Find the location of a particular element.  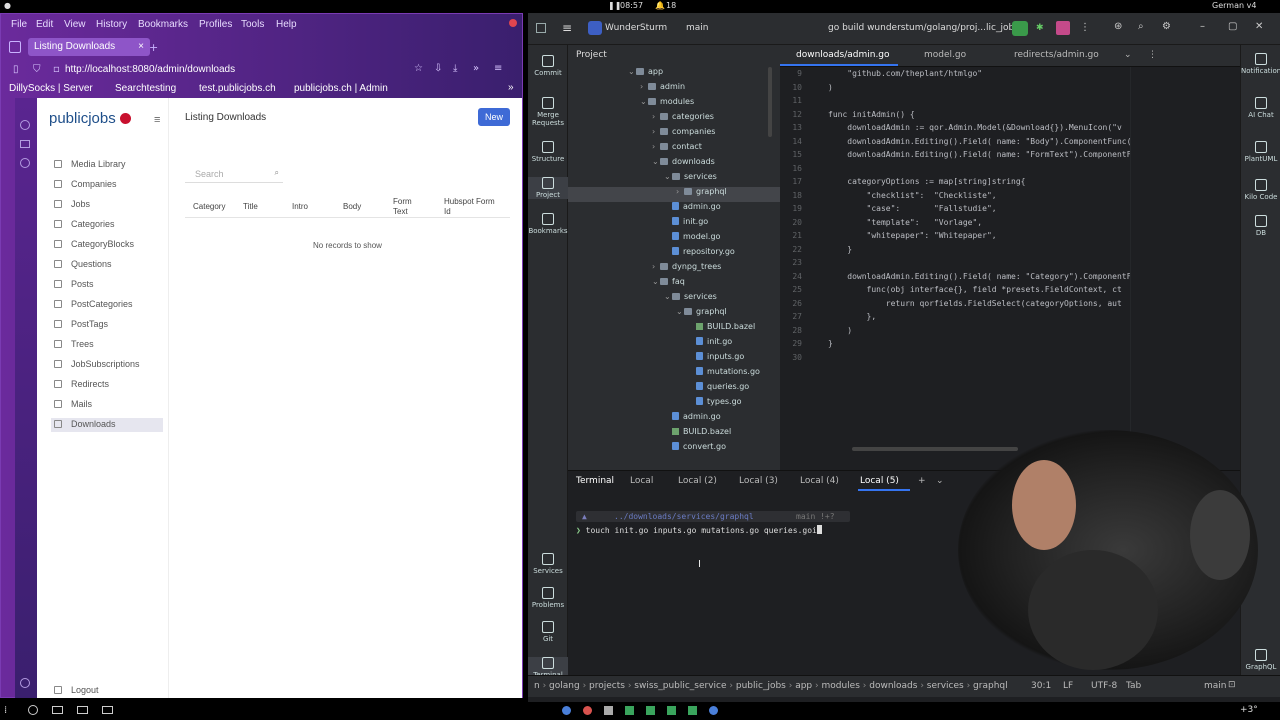

tool-ai-chat: AI Chat is located at coordinates (1260, 108).